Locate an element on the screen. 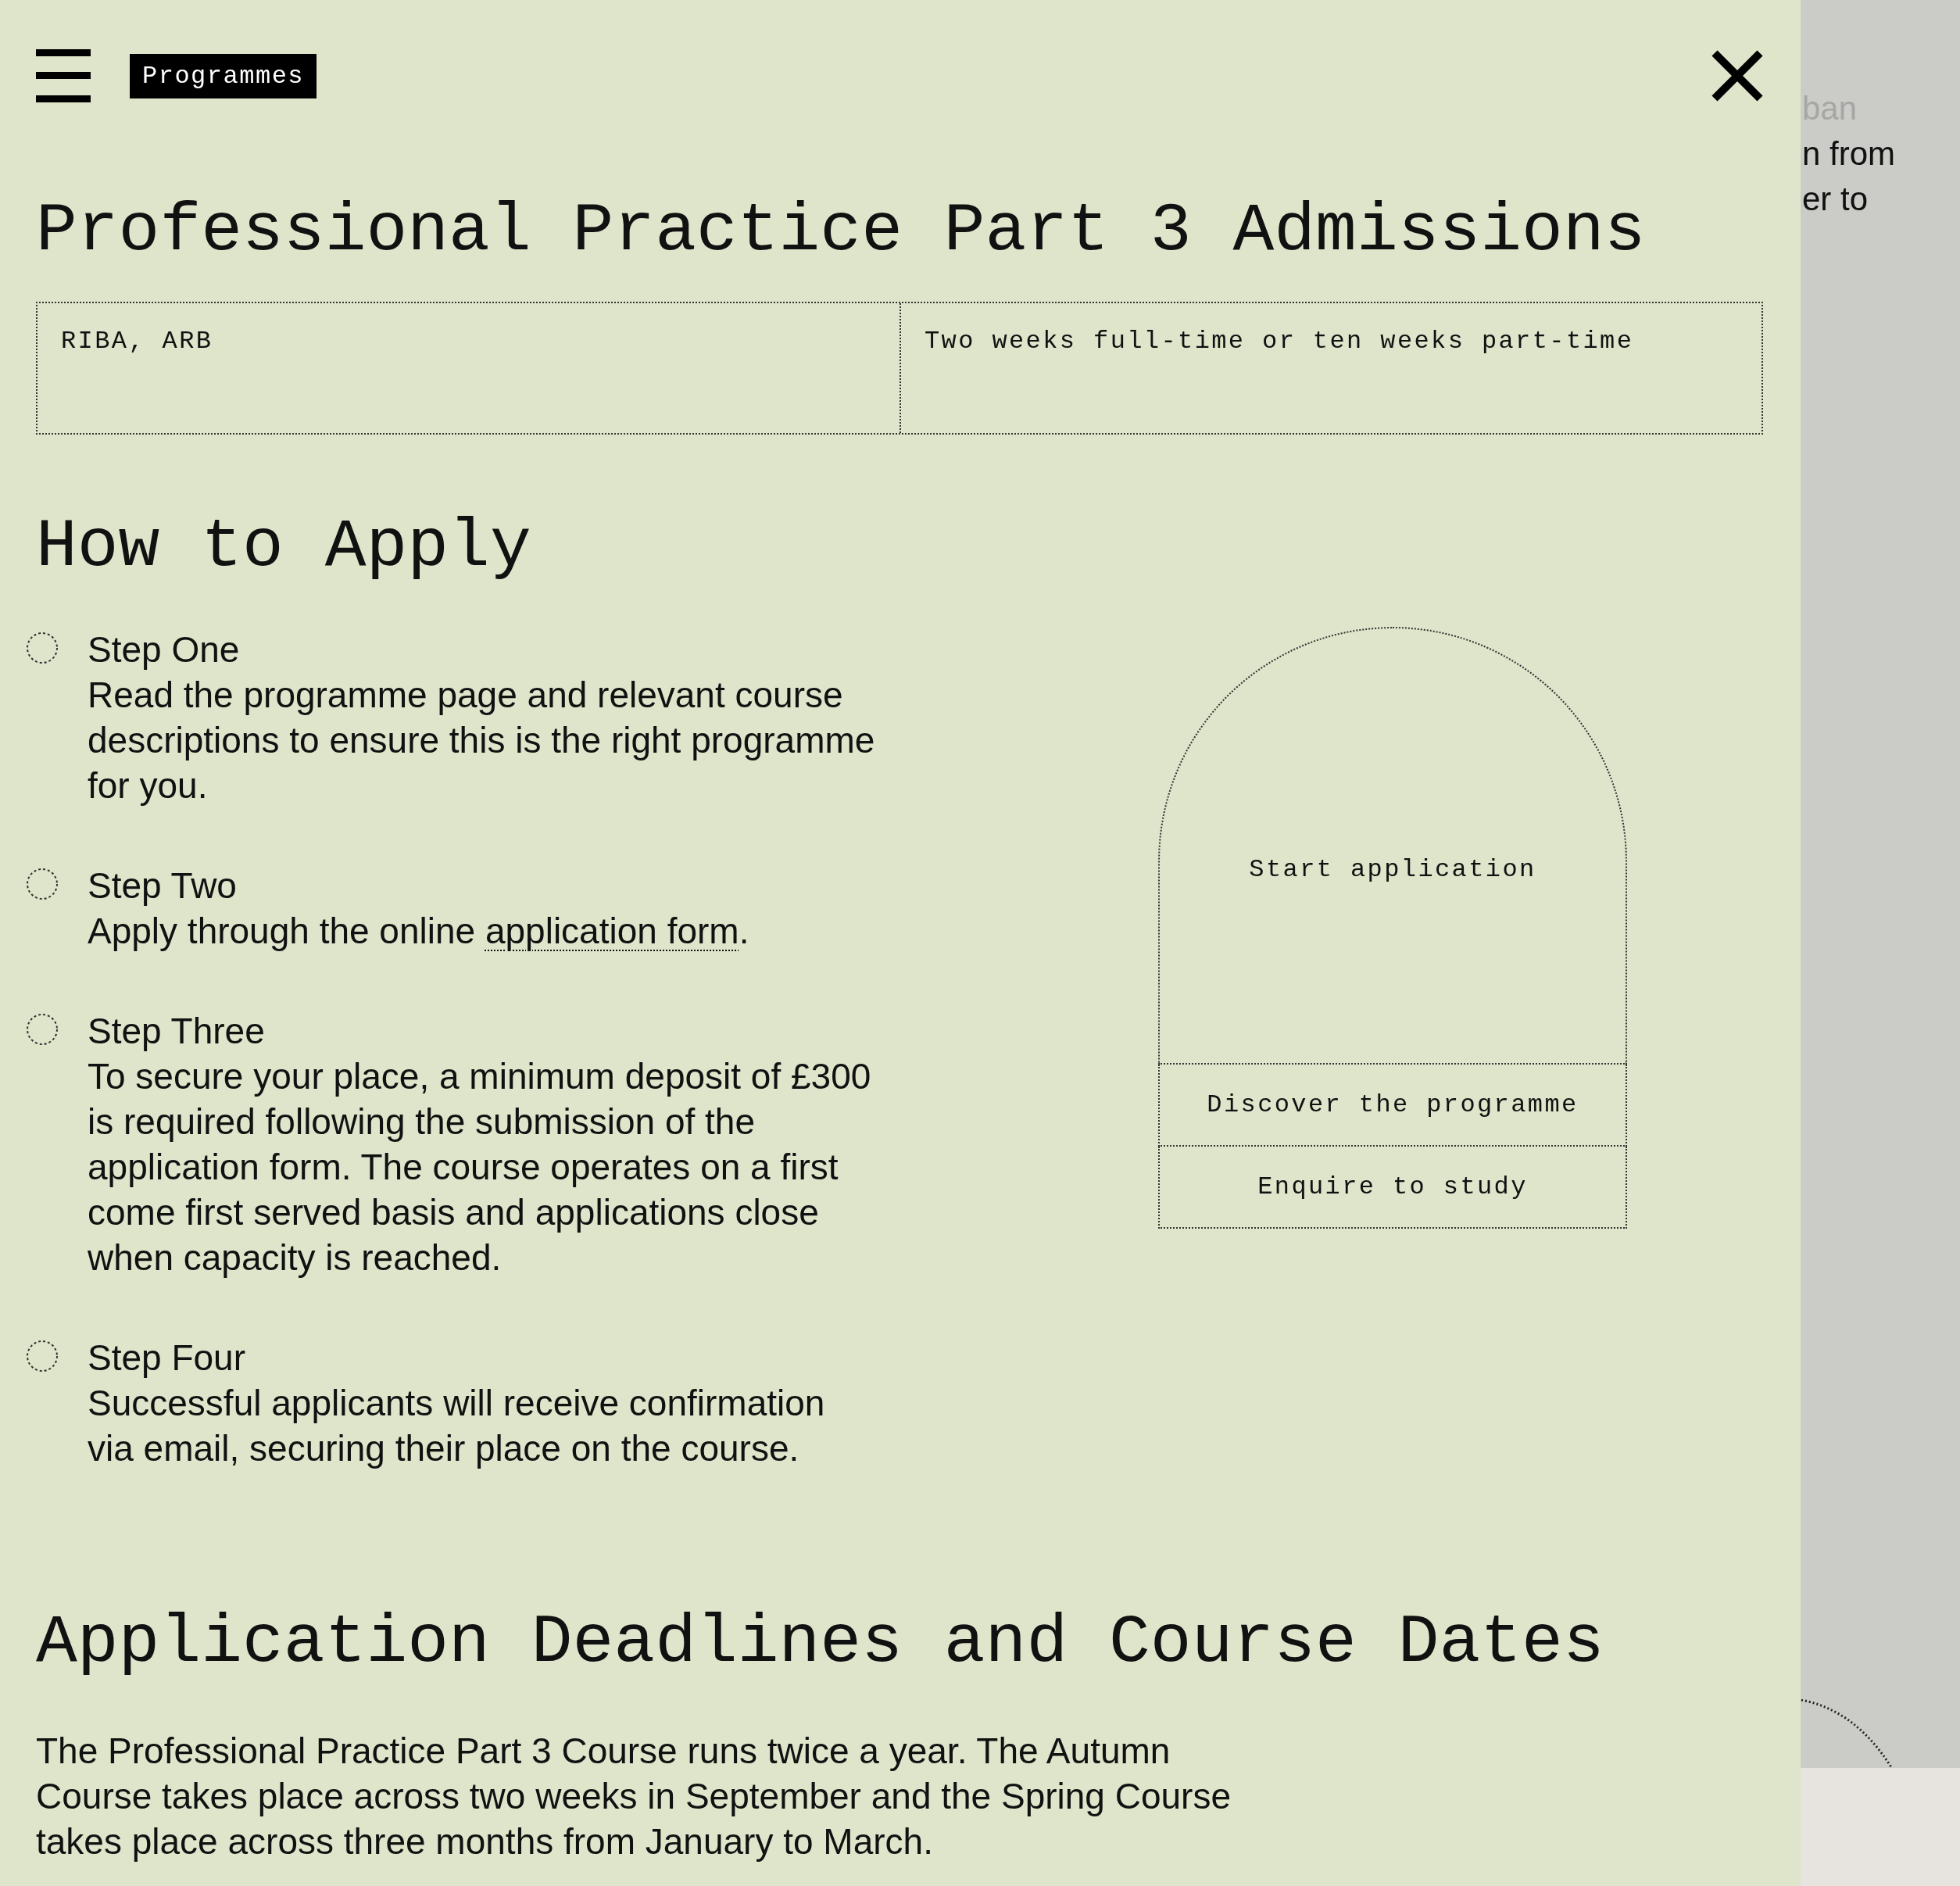 Image resolution: width=1960 pixels, height=1886 pixels. action-button: Discover the programme is located at coordinates (1392, 1106).